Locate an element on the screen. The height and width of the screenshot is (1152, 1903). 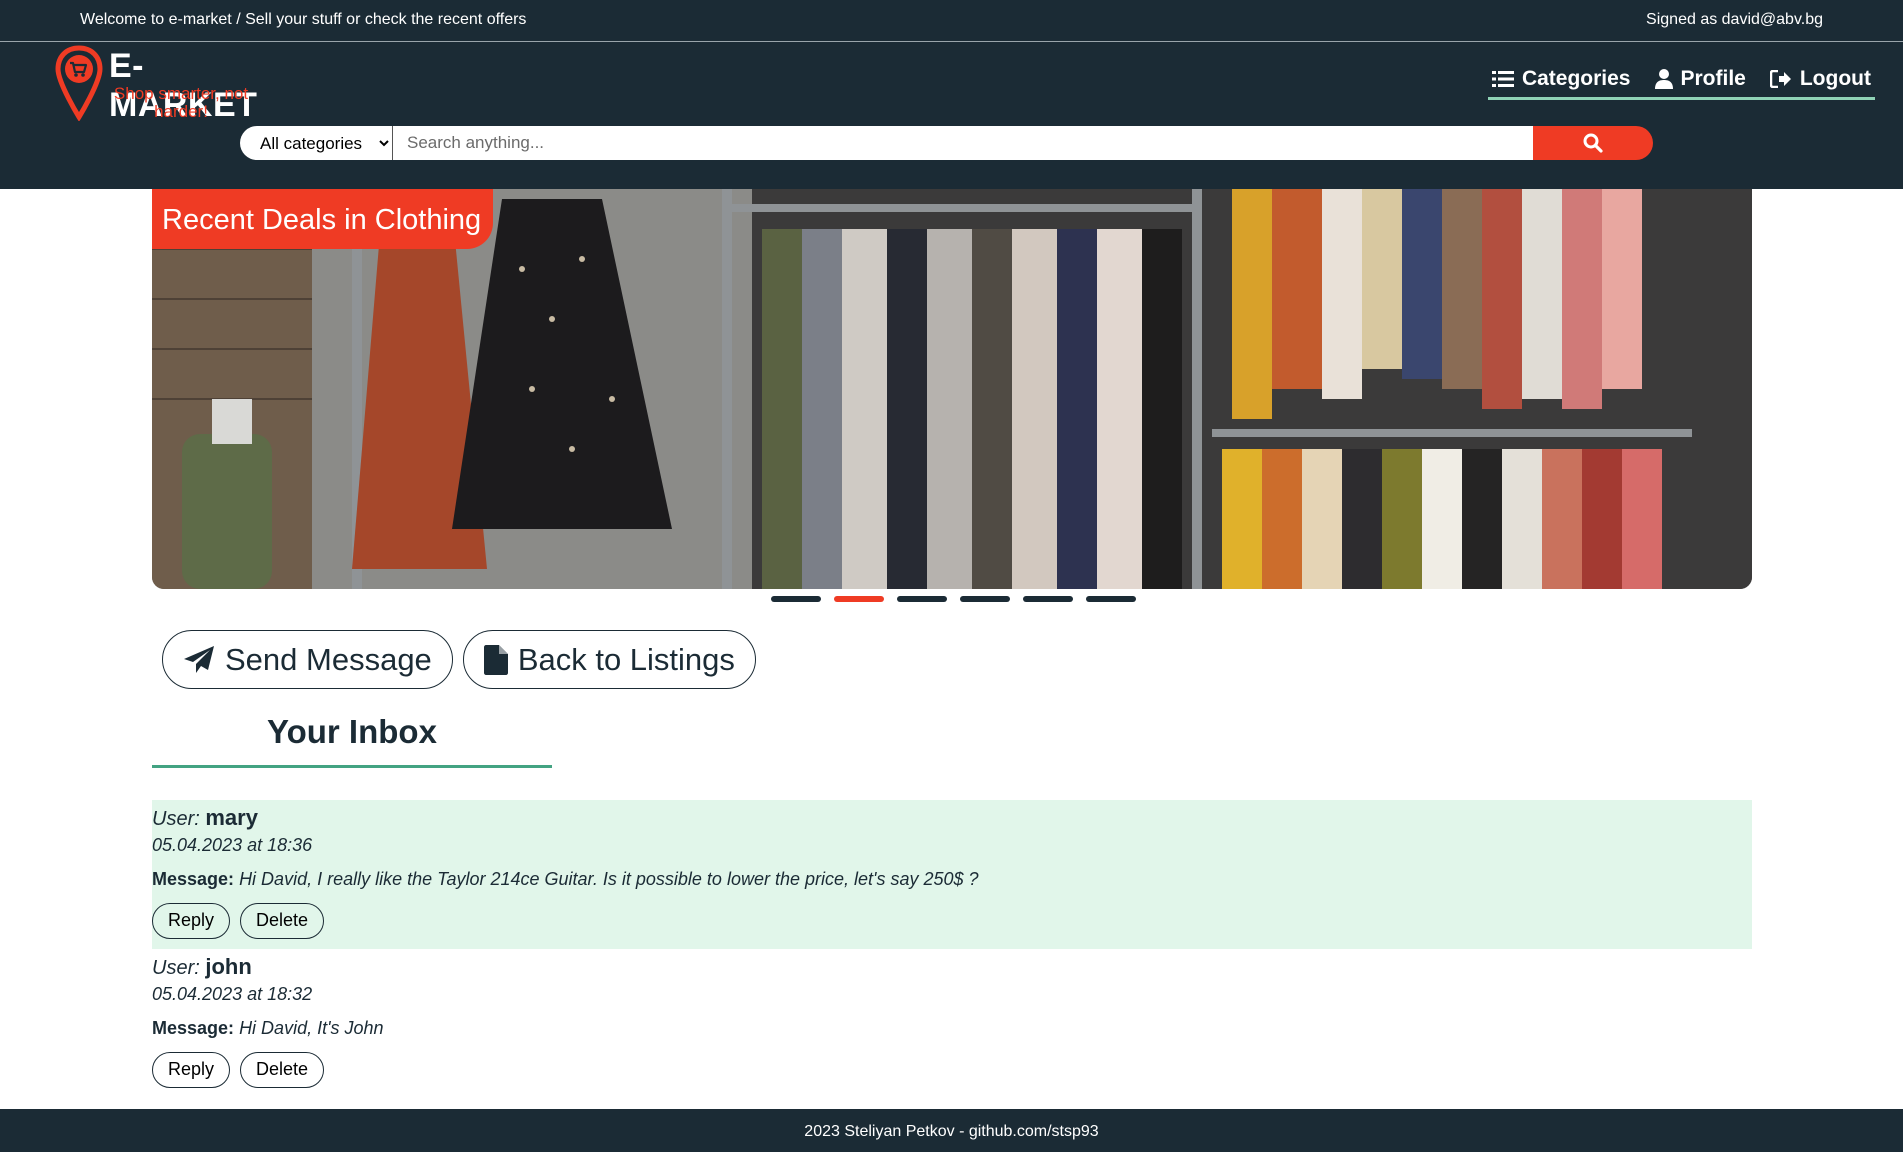
signed-in-user: Signed as david@abv.bg is located at coordinates (1734, 19).